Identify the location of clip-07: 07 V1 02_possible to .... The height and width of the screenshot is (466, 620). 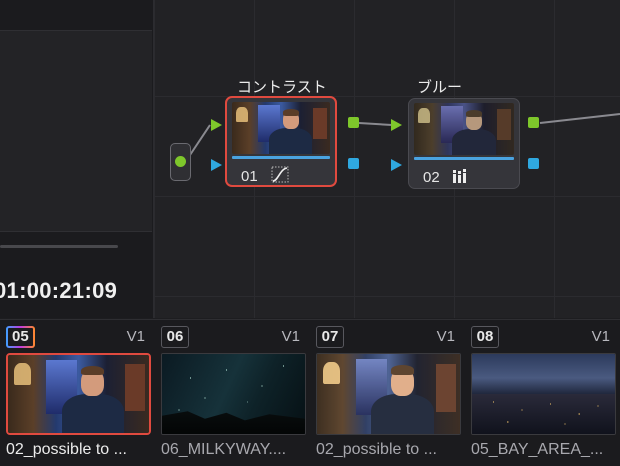
(387, 393).